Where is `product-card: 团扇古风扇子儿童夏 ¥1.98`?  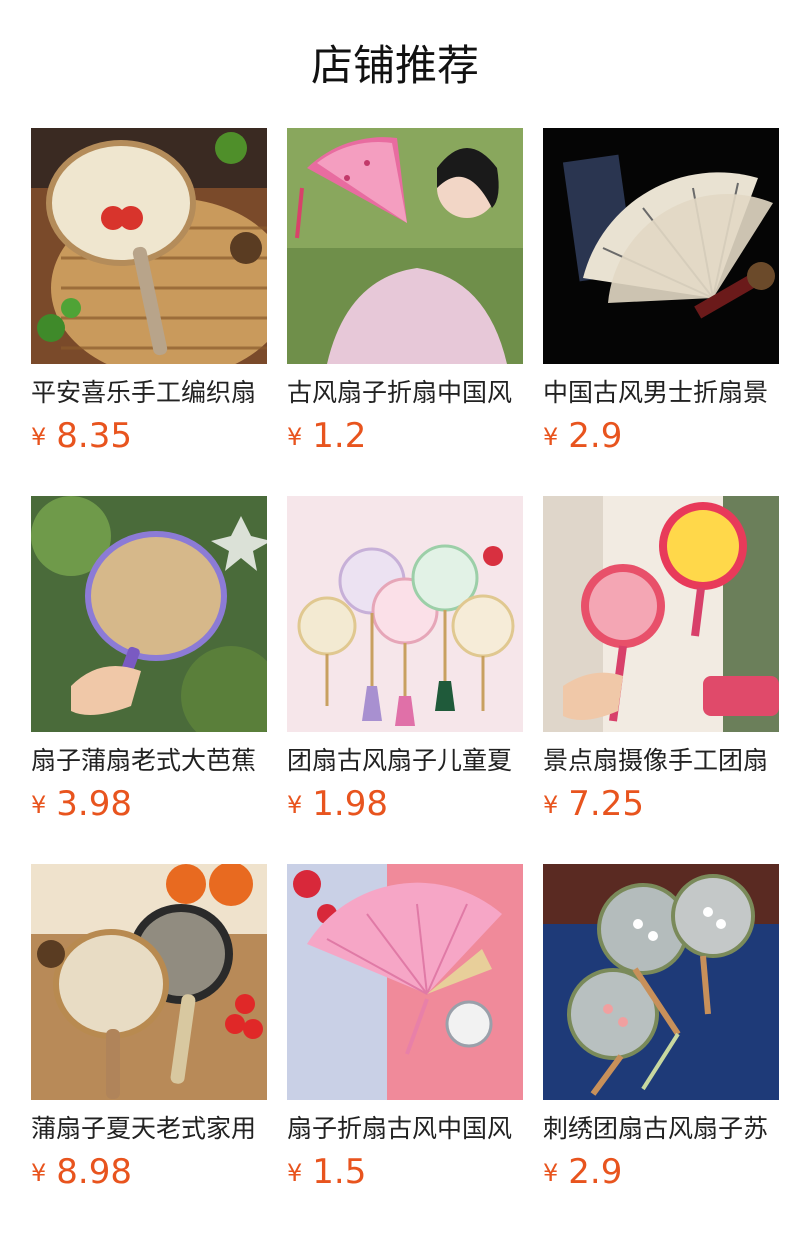 product-card: 团扇古风扇子儿童夏 ¥1.98 is located at coordinates (405, 661).